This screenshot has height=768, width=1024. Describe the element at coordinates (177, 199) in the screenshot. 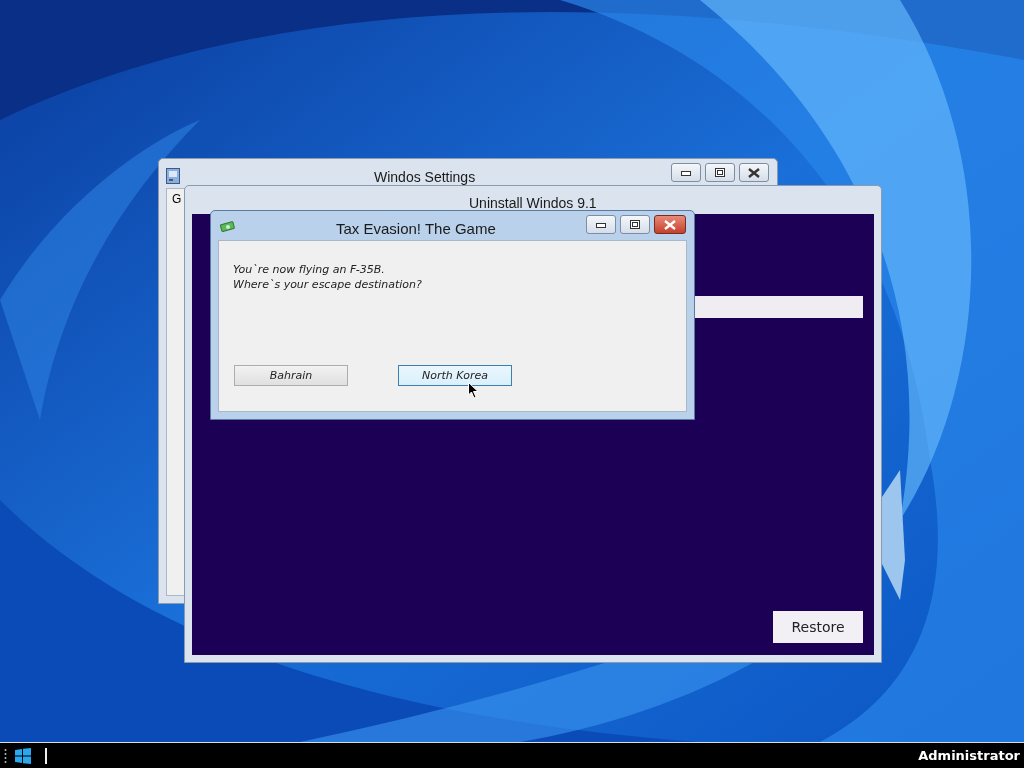

I see `settings-label: G` at that location.